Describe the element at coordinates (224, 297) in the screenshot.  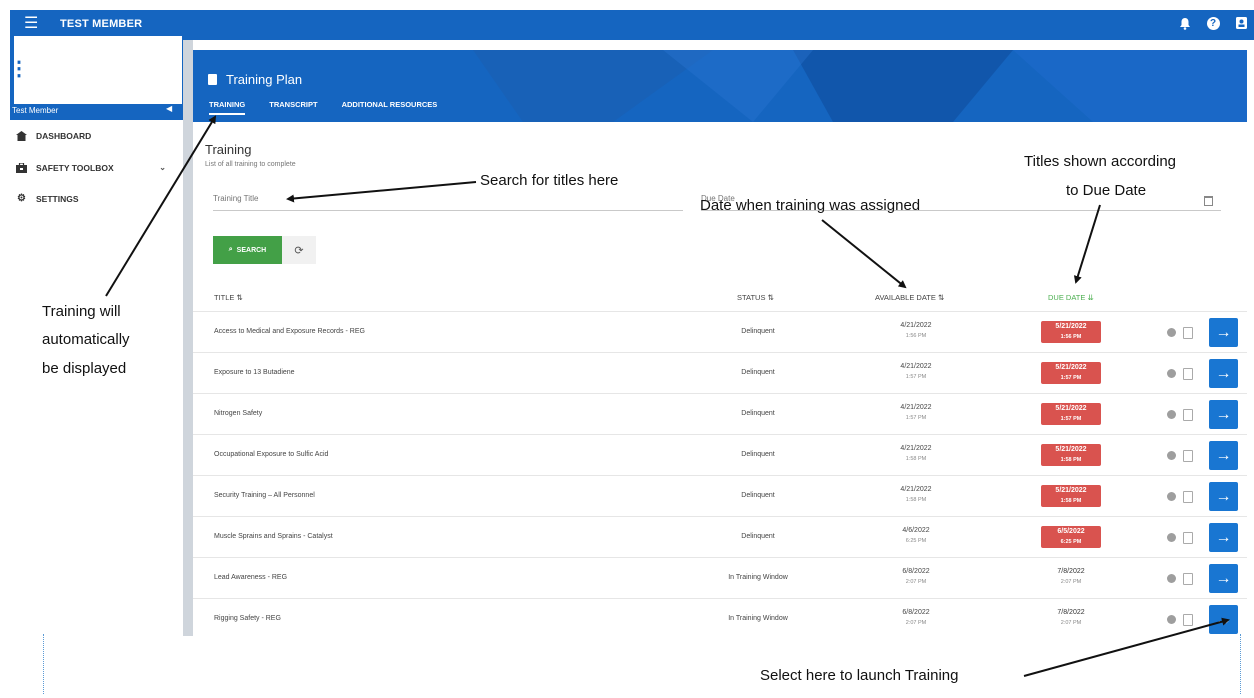
I see `column-title-label: TITLE` at that location.